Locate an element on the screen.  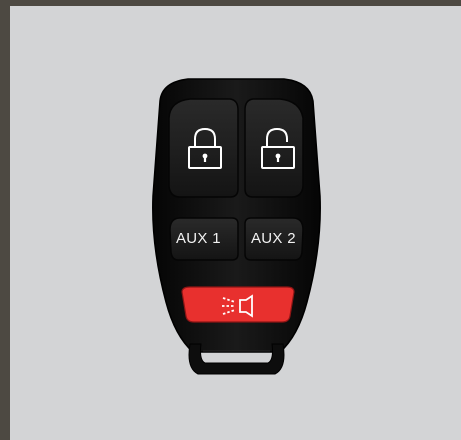
lock-button is located at coordinates (203, 148).